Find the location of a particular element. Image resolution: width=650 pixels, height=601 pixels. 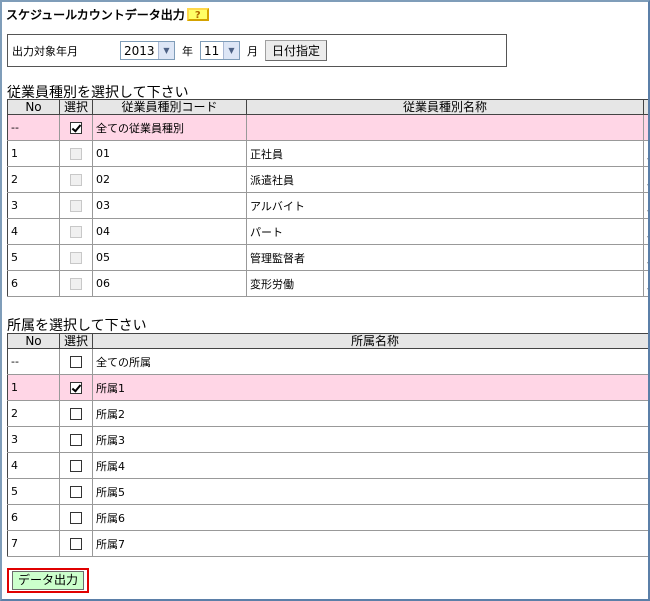

title-row: スケジュールカウントデータ出力 ? is located at coordinates (107, 14).